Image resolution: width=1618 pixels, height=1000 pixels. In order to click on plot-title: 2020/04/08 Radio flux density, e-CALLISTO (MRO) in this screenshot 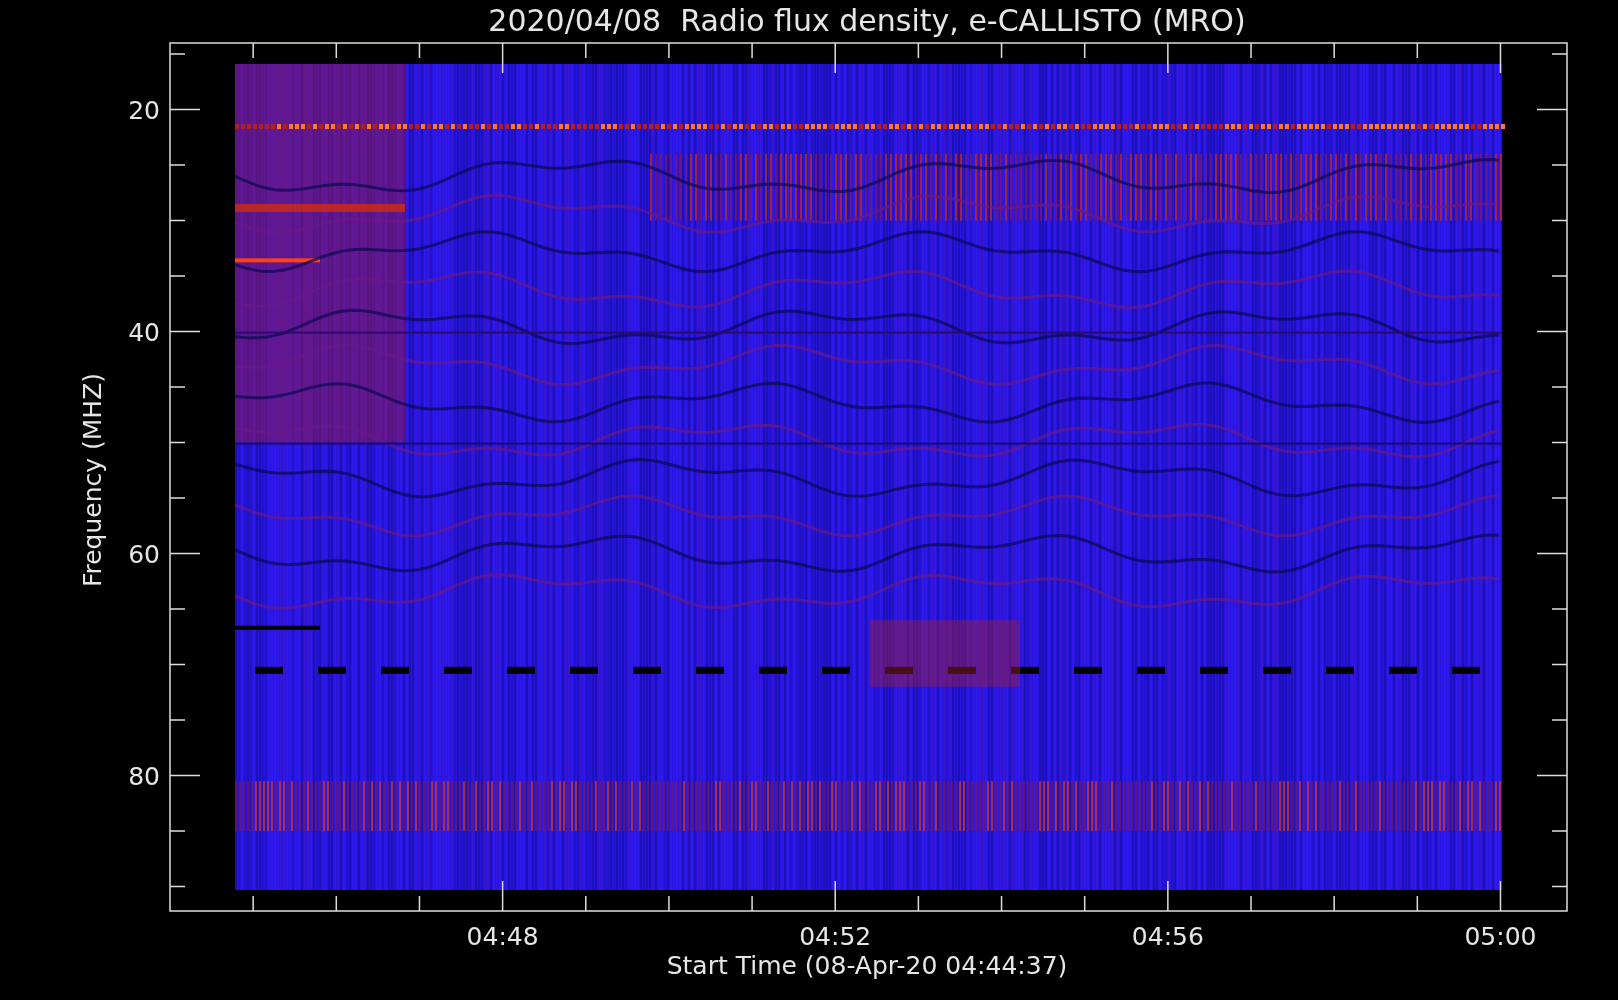, I will do `click(867, 20)`.